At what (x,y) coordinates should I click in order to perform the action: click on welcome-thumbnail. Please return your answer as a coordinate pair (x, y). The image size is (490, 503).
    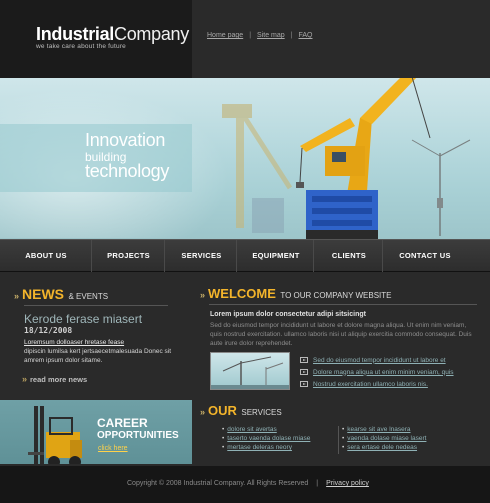
    Looking at the image, I should click on (250, 371).